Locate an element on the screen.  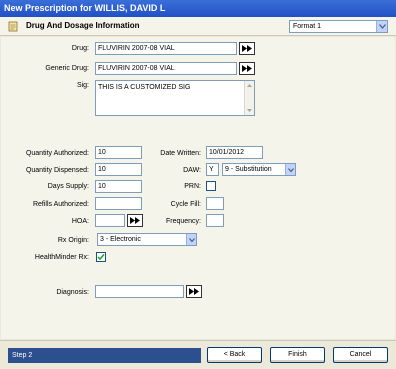
quantity-authorized-input: 10 is located at coordinates (118, 152).